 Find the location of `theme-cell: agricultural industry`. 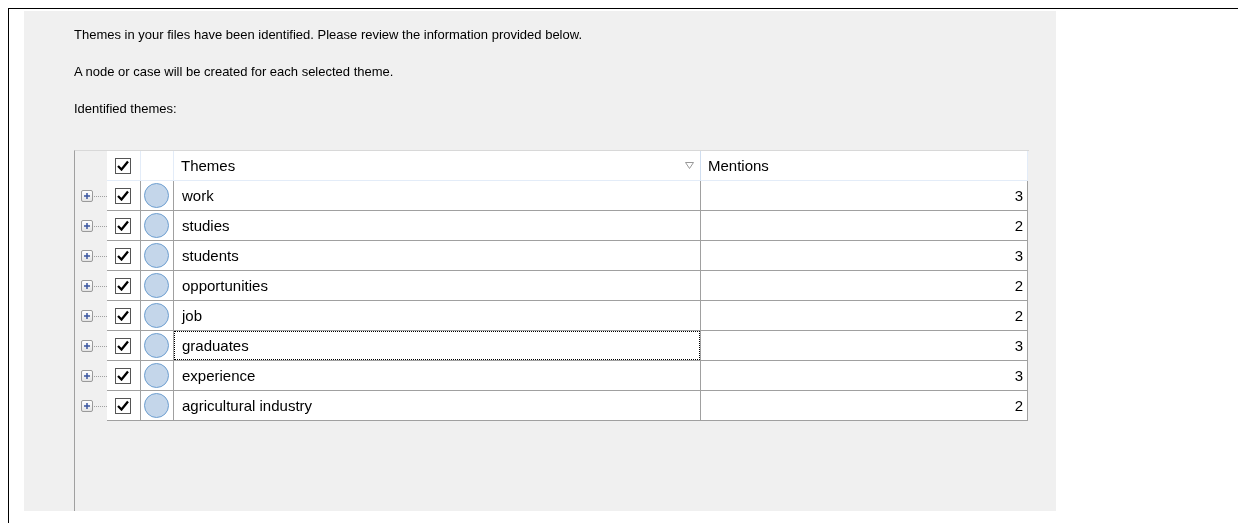

theme-cell: agricultural industry is located at coordinates (437, 405).